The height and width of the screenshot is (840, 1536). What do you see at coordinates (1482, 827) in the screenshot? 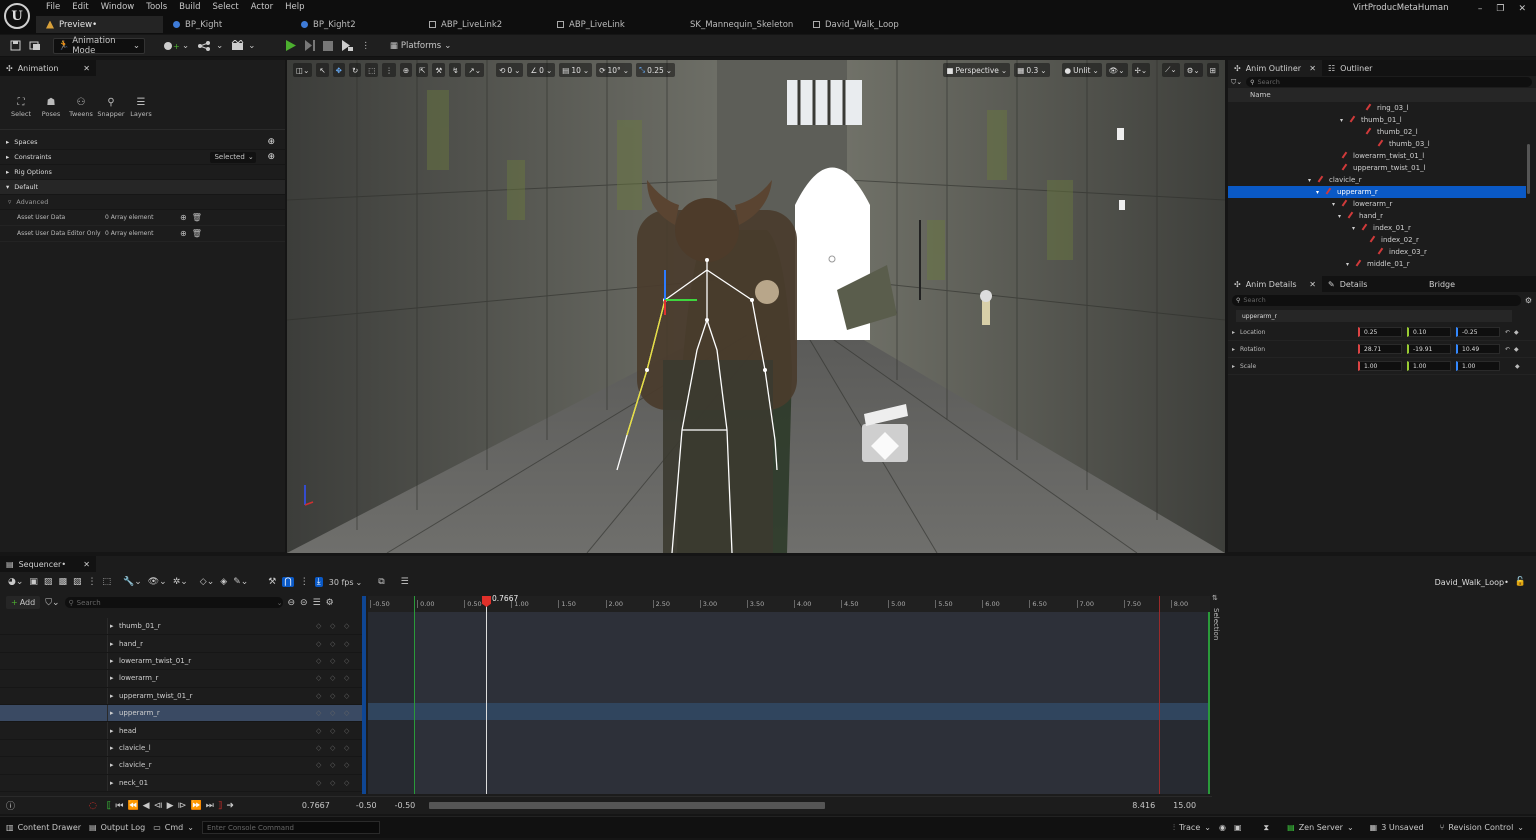
I see `revision-control-dropdown: ⑂ Revision Control ⌄` at bounding box center [1482, 827].